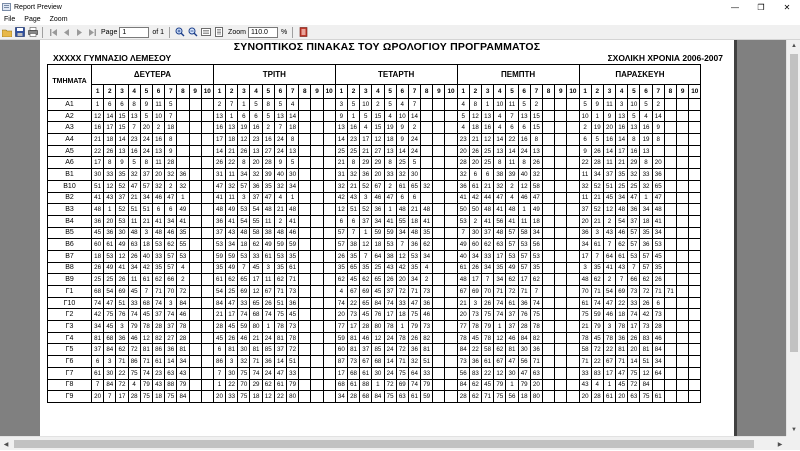 The height and width of the screenshot is (451, 800). I want to click on horizontal-scrollbar: ◀ ▶, so click(393, 443).